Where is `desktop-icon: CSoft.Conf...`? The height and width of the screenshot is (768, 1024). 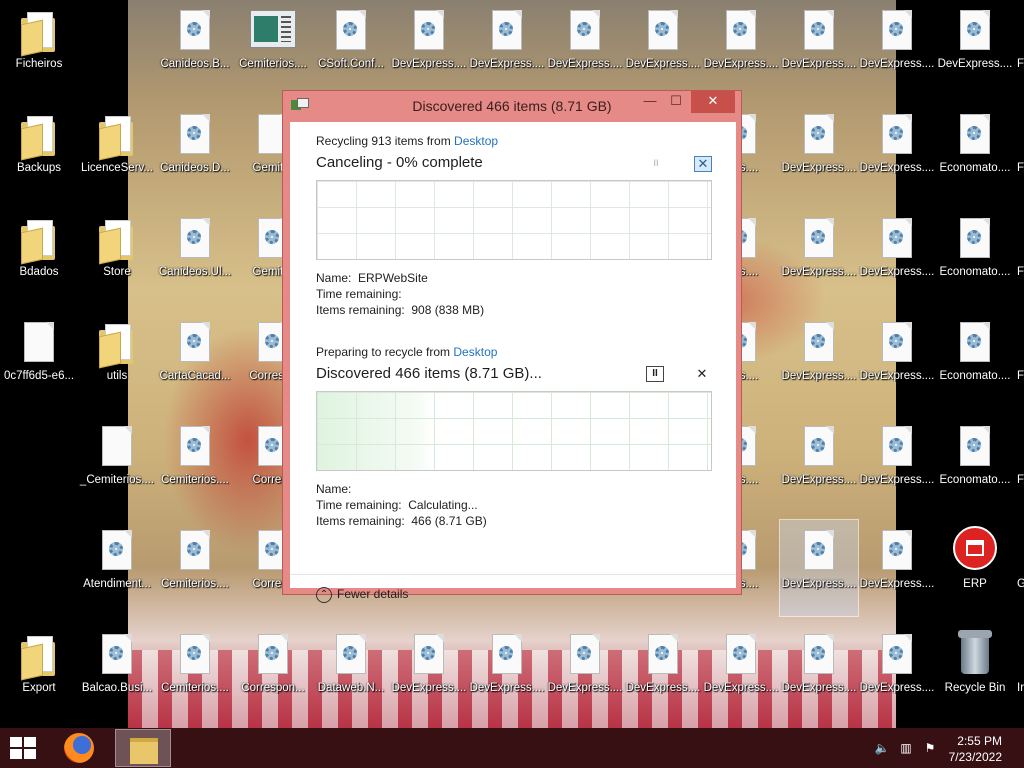 desktop-icon: CSoft.Conf... is located at coordinates (351, 48).